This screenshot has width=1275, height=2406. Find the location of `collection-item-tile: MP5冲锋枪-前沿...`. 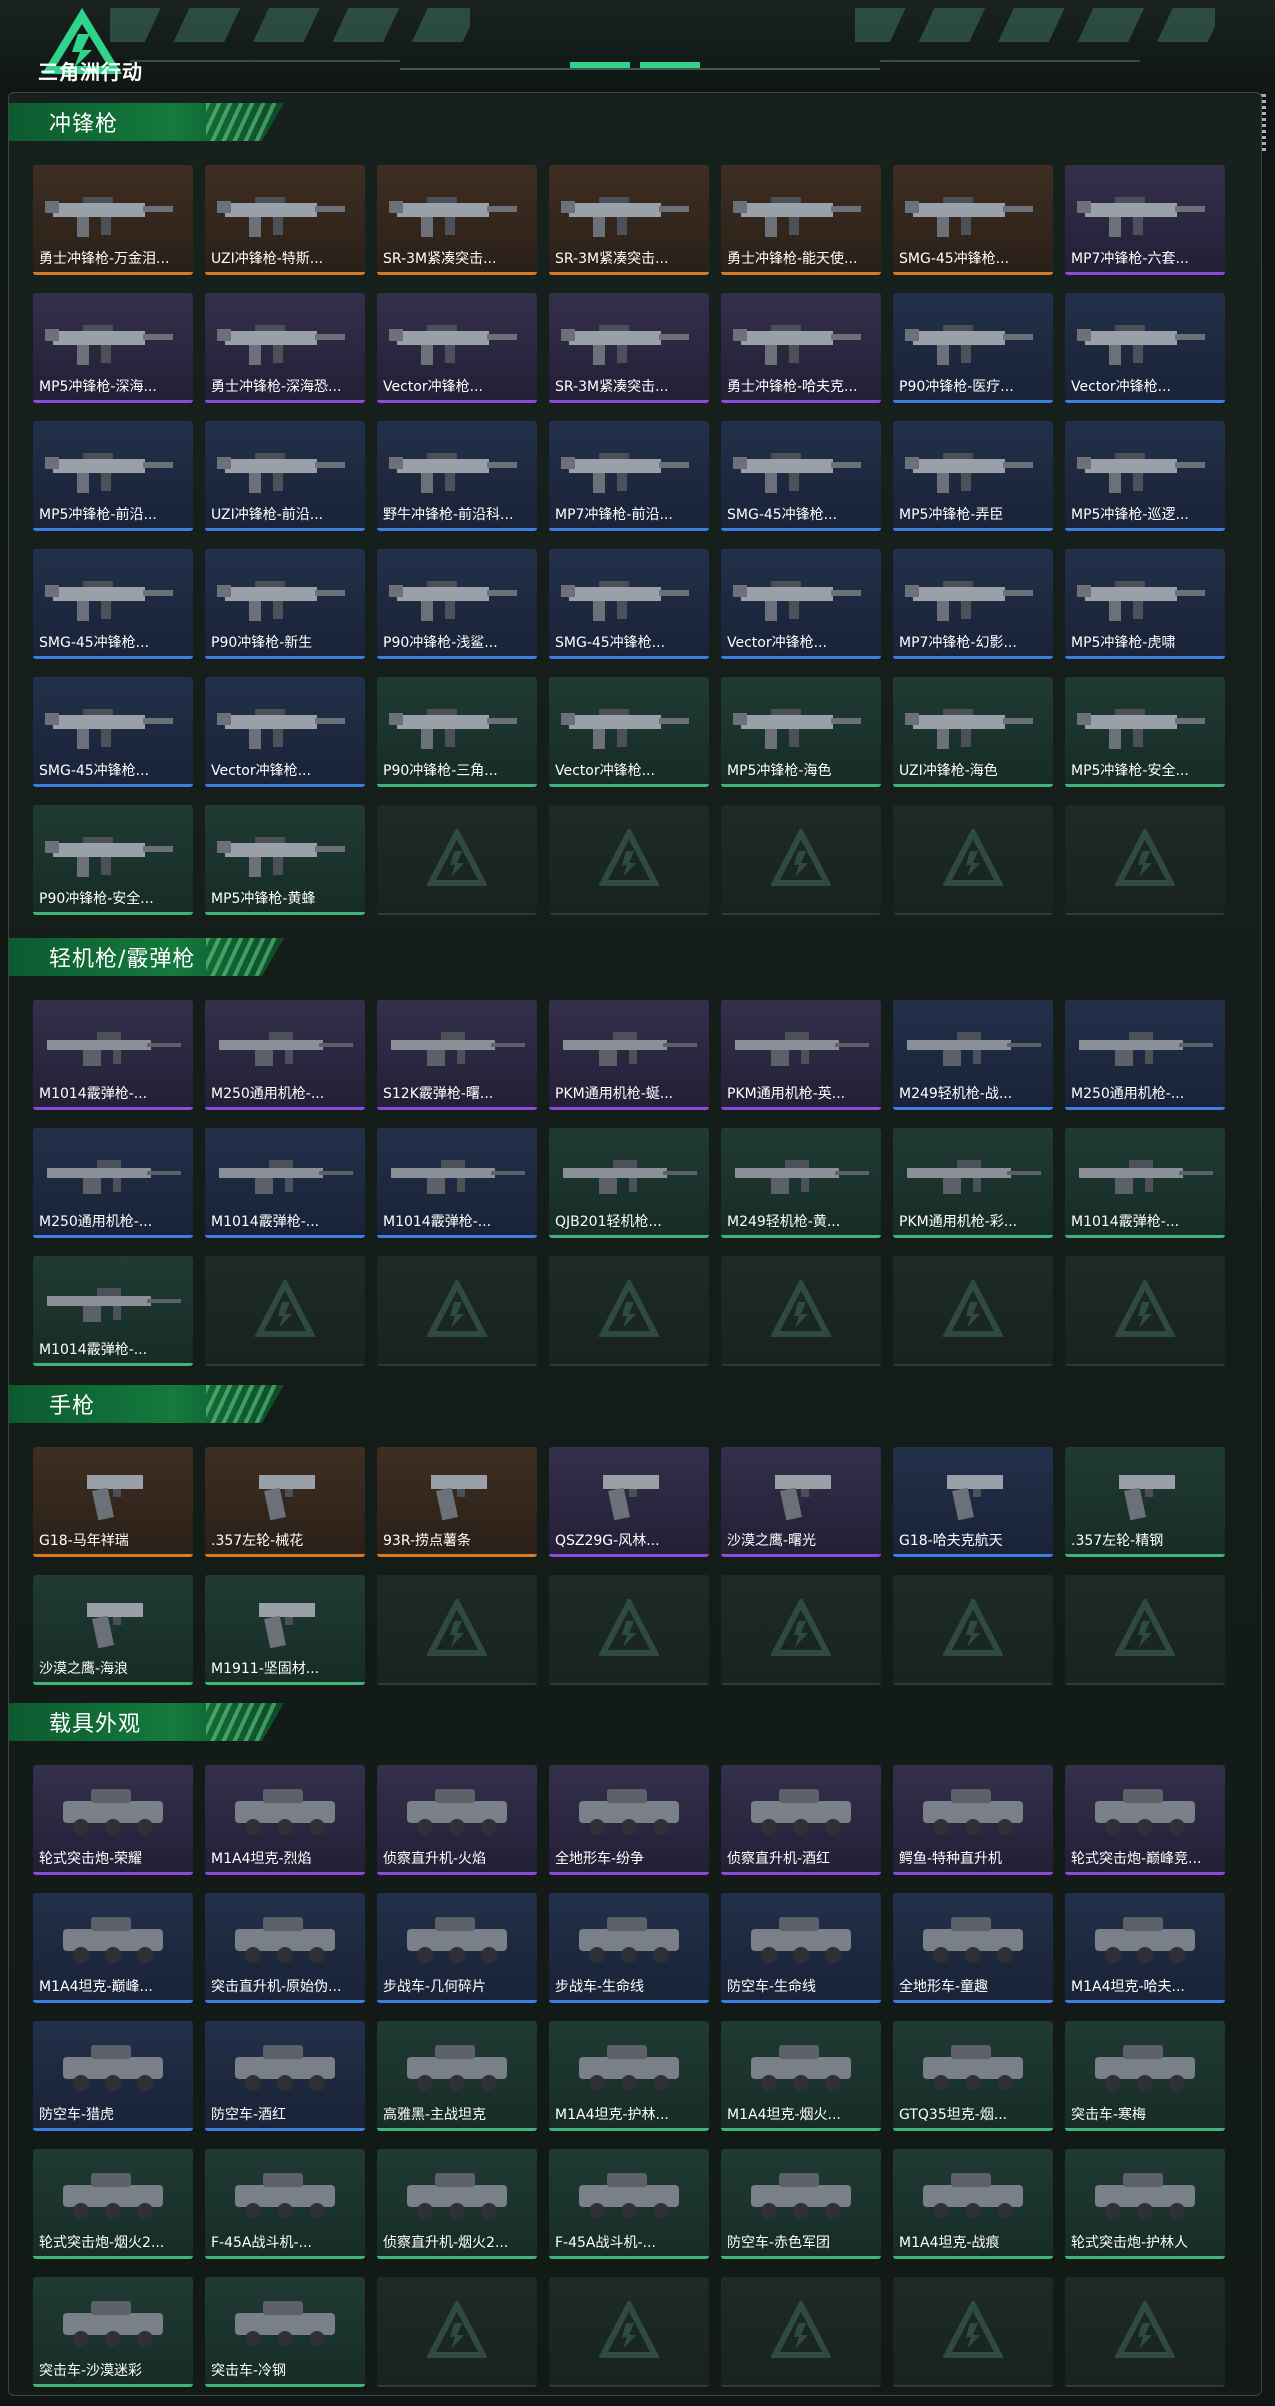

collection-item-tile: MP5冲锋枪-前沿... is located at coordinates (113, 476).